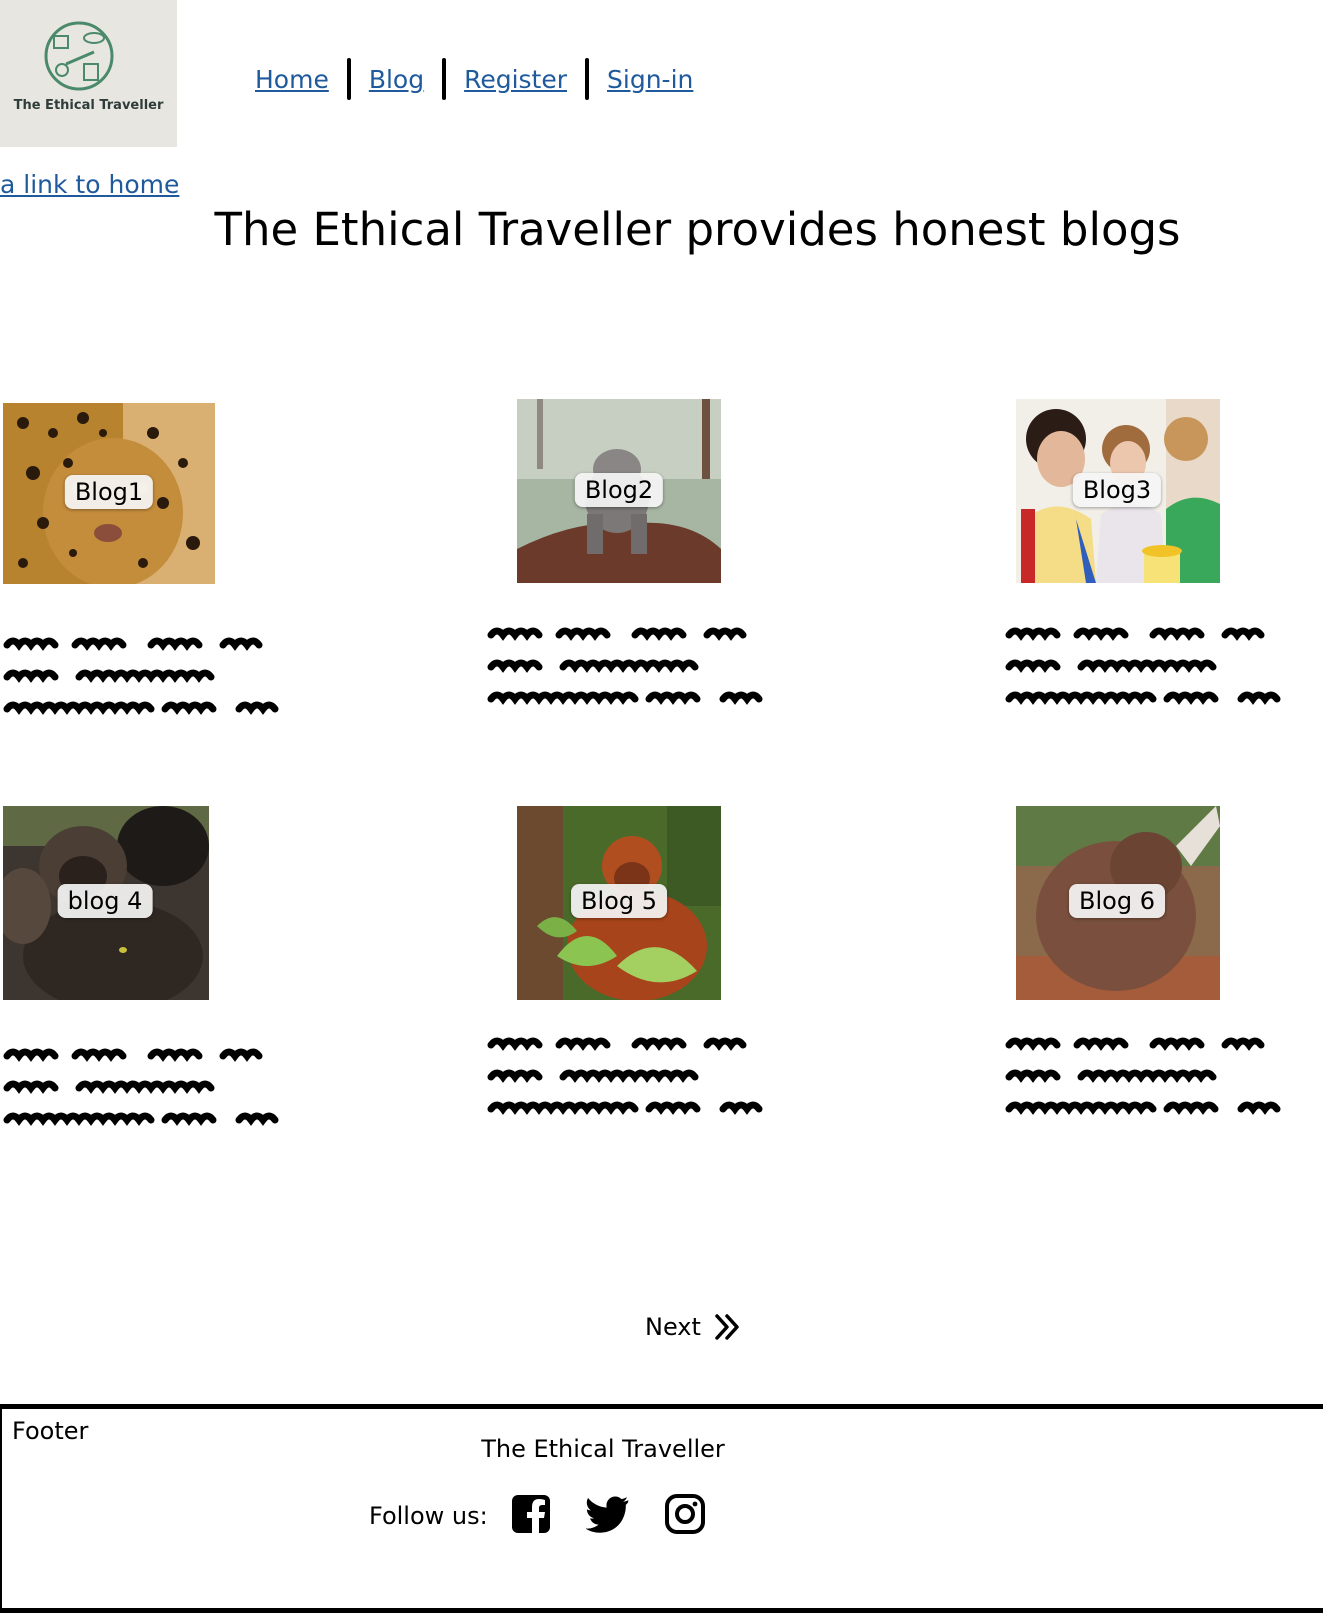  What do you see at coordinates (650, 79) in the screenshot?
I see `nav-sign-in: Sign-in` at bounding box center [650, 79].